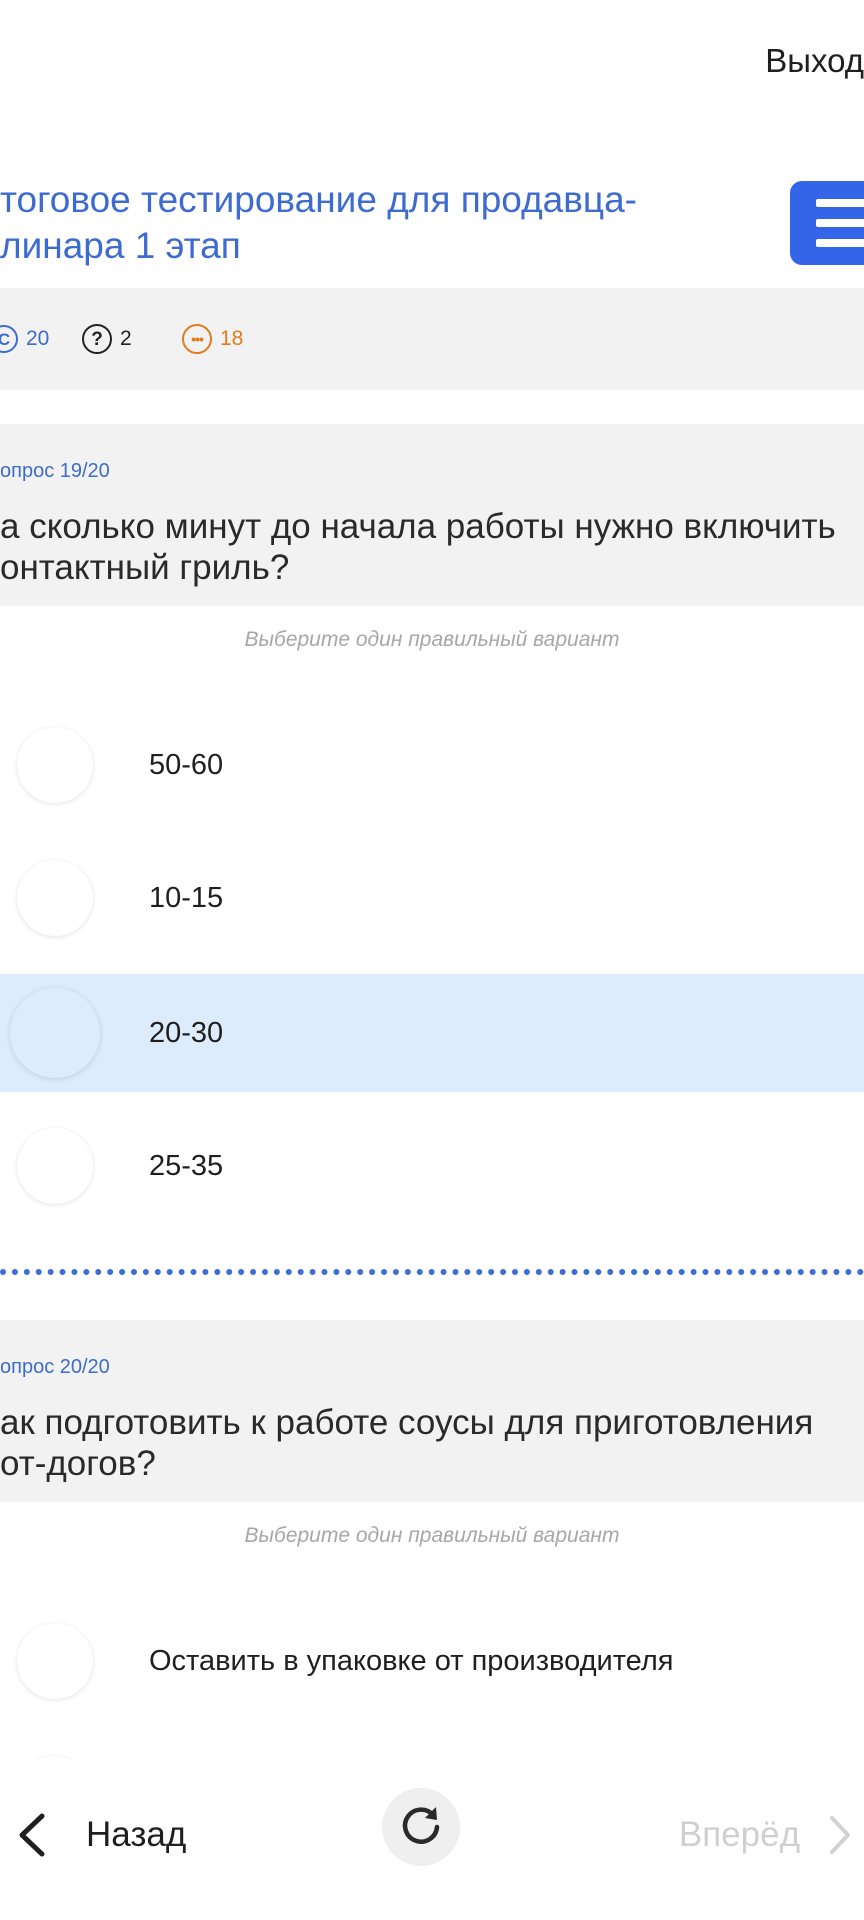 The image size is (864, 1920). Describe the element at coordinates (840, 1835) in the screenshot. I see `chevron-right-icon` at that location.